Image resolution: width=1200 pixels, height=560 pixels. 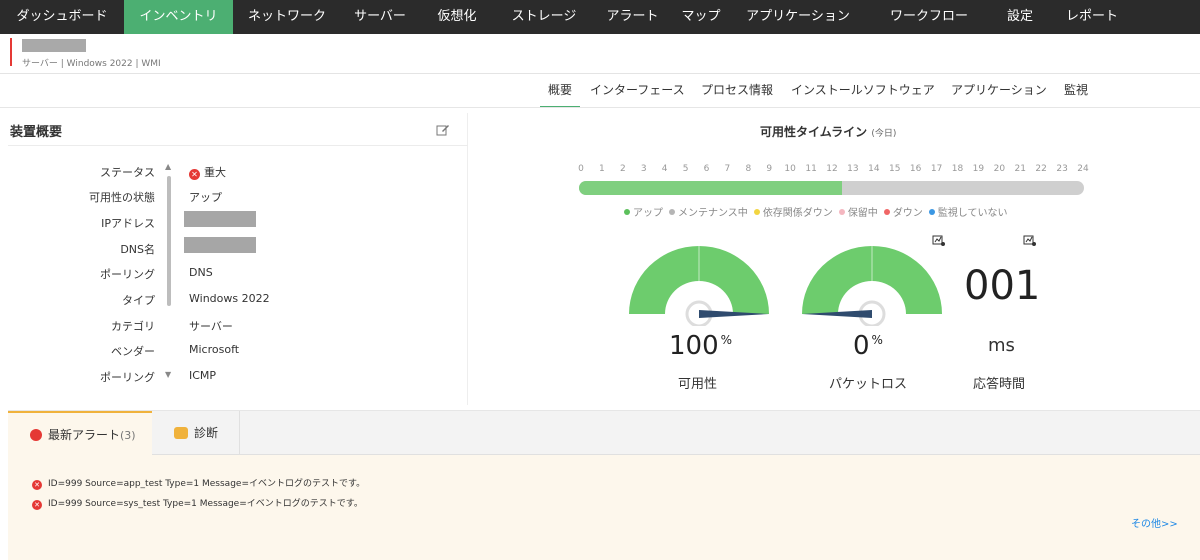 I want to click on legend-item: アップ, so click(x=643, y=213).